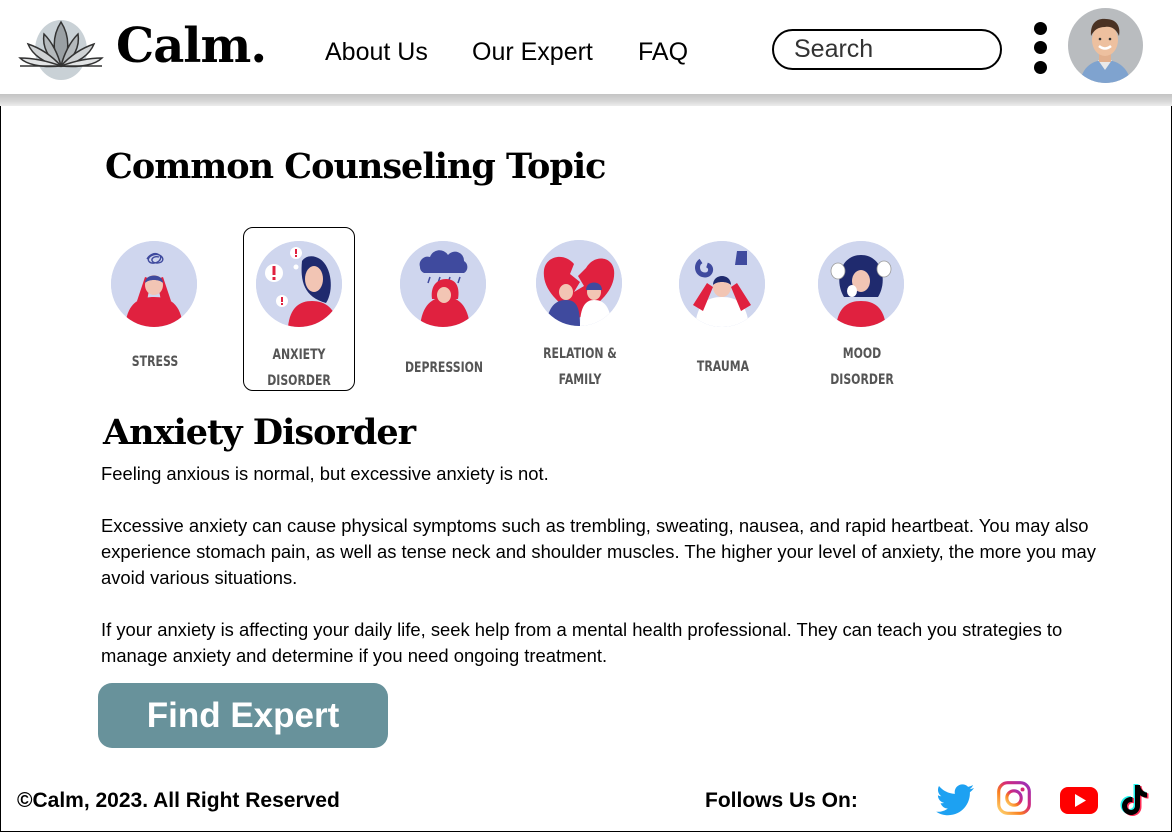 The height and width of the screenshot is (832, 1172). What do you see at coordinates (1105, 45) in the screenshot?
I see `user-avatar` at bounding box center [1105, 45].